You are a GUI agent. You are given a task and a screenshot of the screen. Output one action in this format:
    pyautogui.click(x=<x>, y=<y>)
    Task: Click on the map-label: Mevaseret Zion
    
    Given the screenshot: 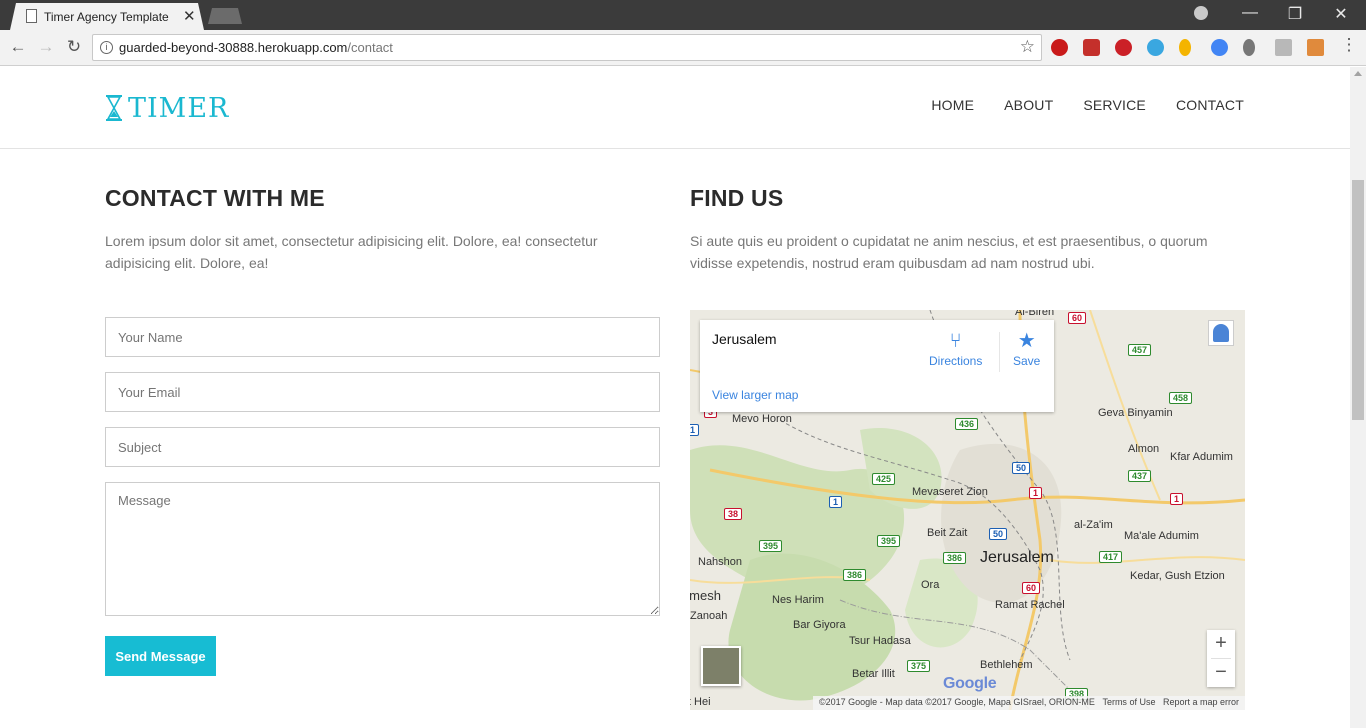 What is the action you would take?
    pyautogui.click(x=950, y=492)
    